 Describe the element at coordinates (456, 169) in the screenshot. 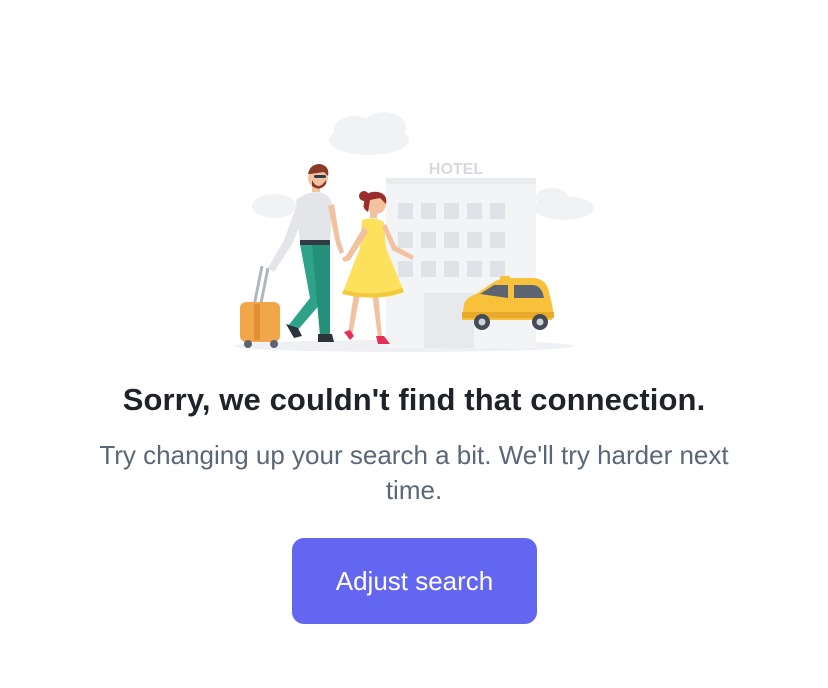

I see `hotel-sign: HOTEL` at that location.